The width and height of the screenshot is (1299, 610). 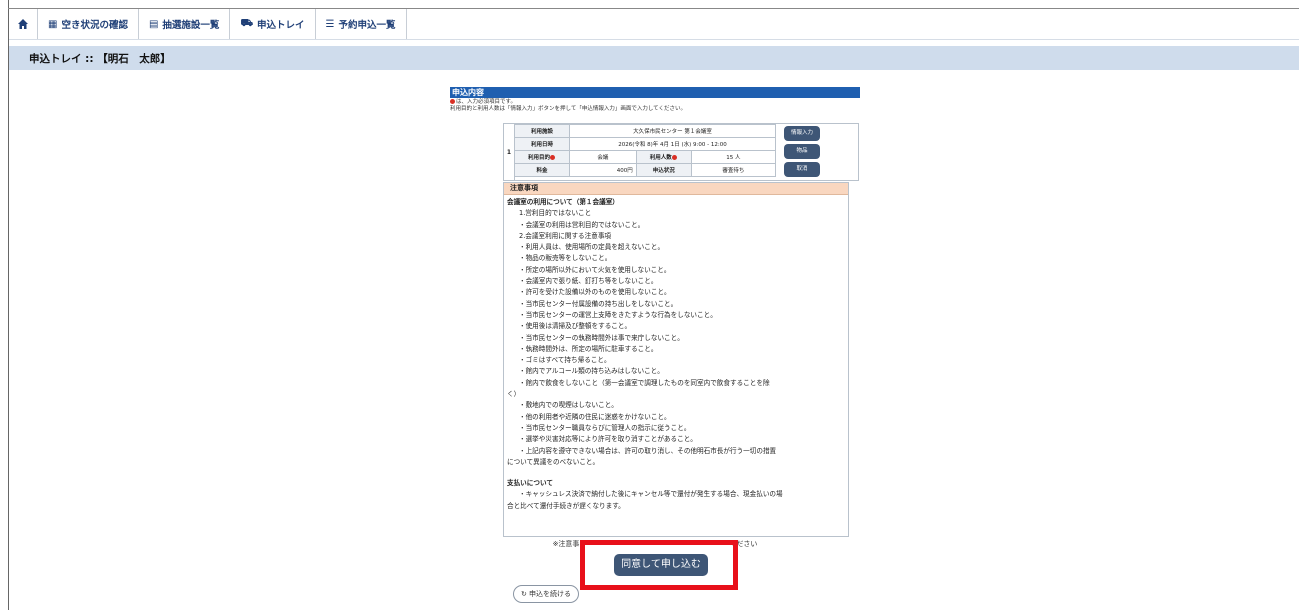 What do you see at coordinates (542, 170) in the screenshot?
I see `fee-label: 料金` at bounding box center [542, 170].